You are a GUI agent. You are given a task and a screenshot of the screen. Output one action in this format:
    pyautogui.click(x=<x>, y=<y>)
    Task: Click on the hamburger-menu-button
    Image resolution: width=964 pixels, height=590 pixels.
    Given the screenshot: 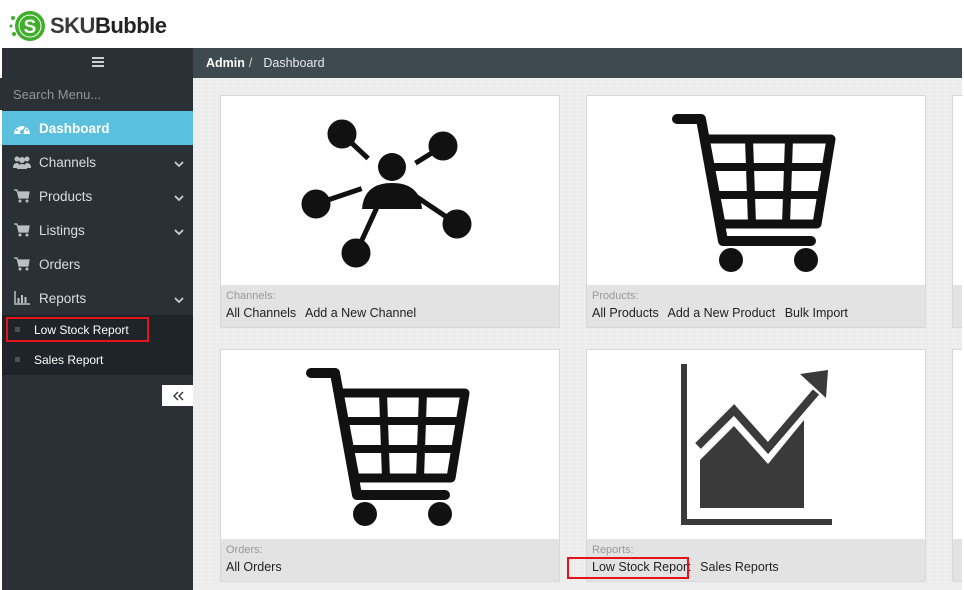 What is the action you would take?
    pyautogui.click(x=97, y=62)
    